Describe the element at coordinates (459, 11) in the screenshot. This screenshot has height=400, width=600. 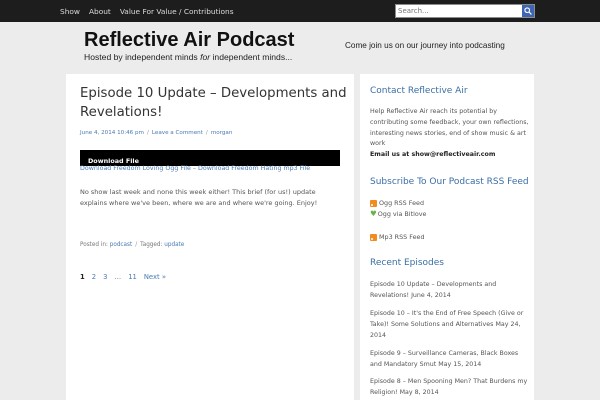
I see `search-input` at that location.